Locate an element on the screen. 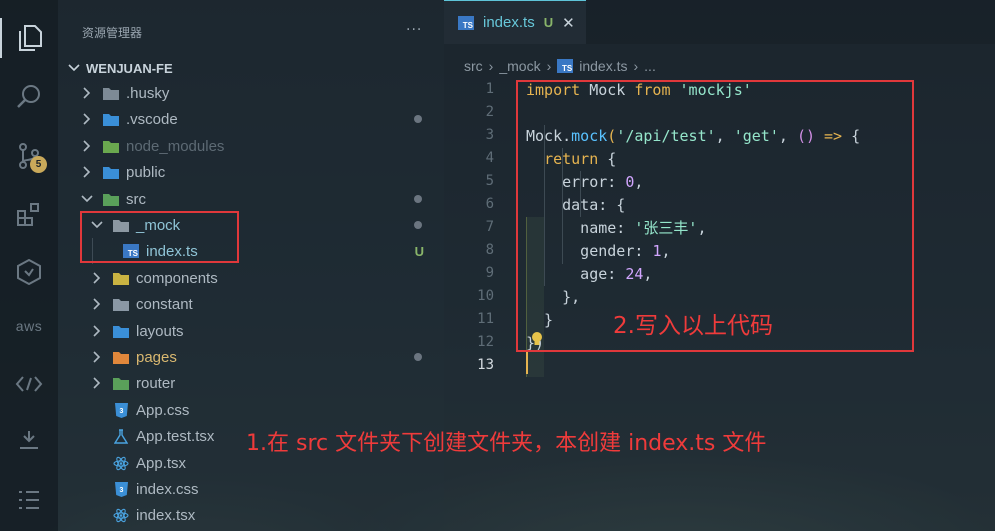 This screenshot has width=995, height=531. tree-item-app-css: 3 App.css is located at coordinates (251, 410).